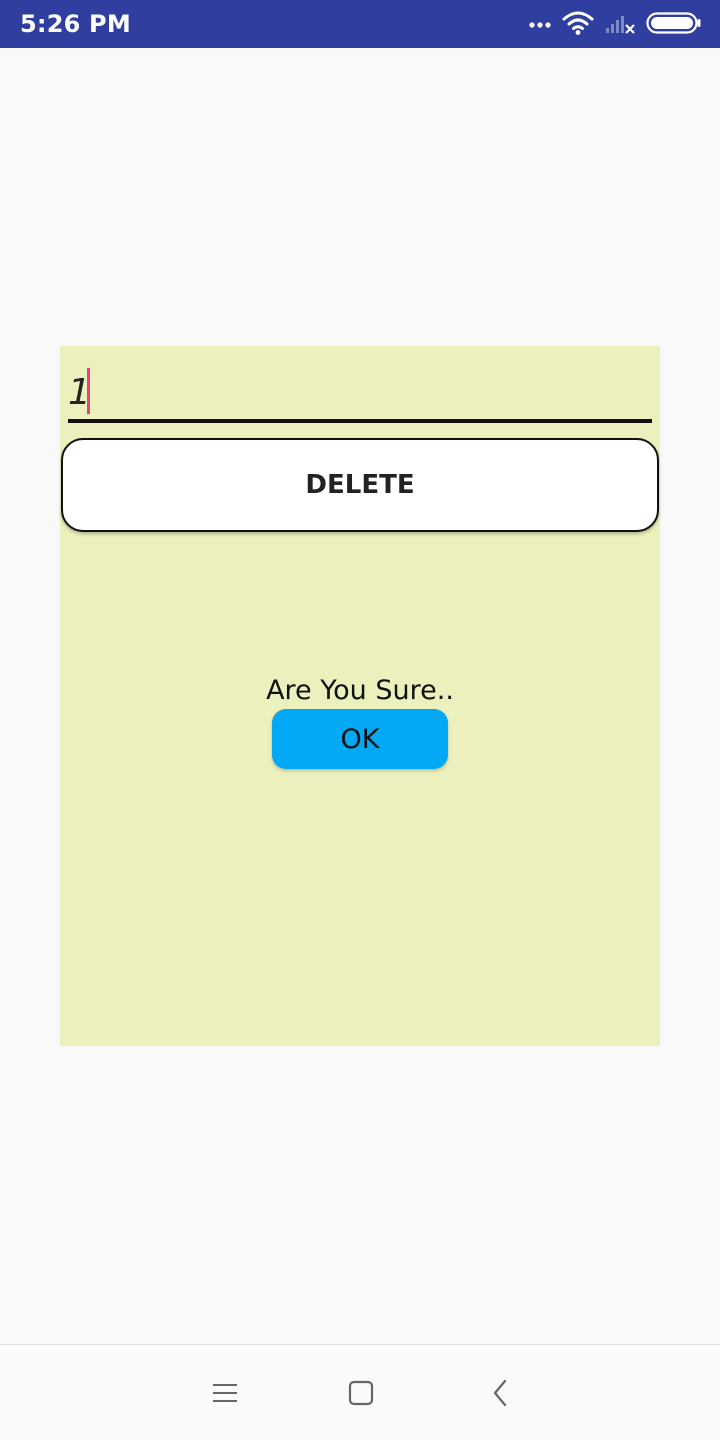 This screenshot has height=1440, width=720. What do you see at coordinates (360, 395) in the screenshot?
I see `number-input: 1` at bounding box center [360, 395].